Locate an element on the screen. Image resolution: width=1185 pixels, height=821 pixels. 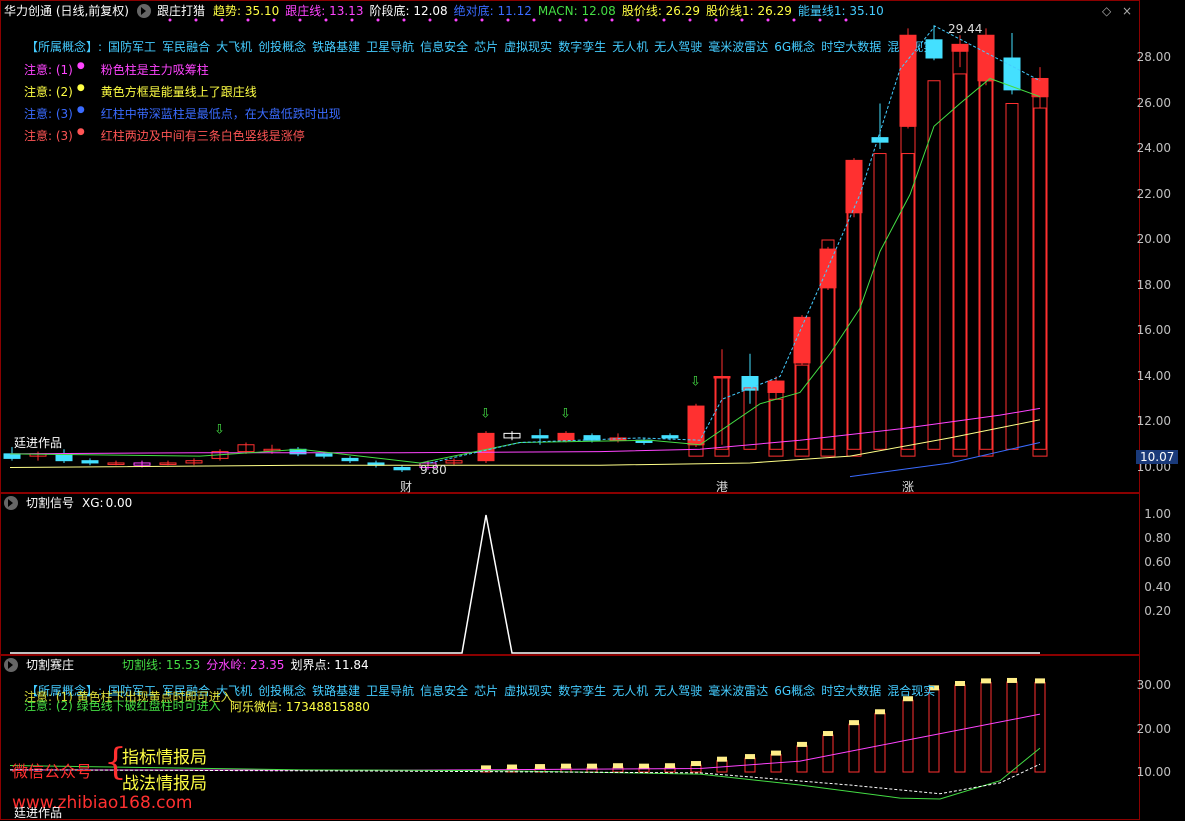
promo-line1: 指标情报局 is located at coordinates (164, 758).